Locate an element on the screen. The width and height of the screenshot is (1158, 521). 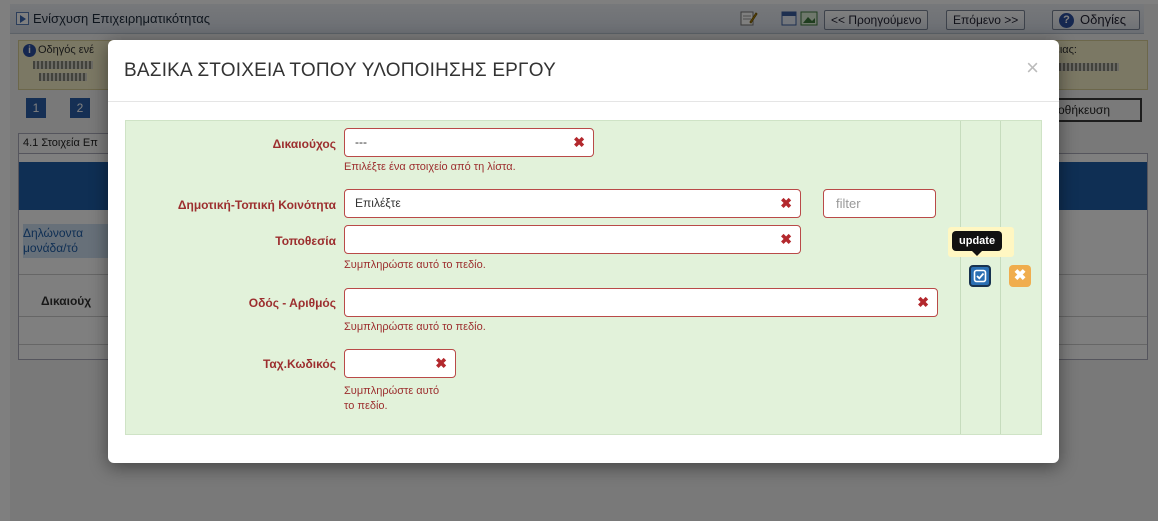
street-label: Οδός - Αριθμός is located at coordinates (292, 303).